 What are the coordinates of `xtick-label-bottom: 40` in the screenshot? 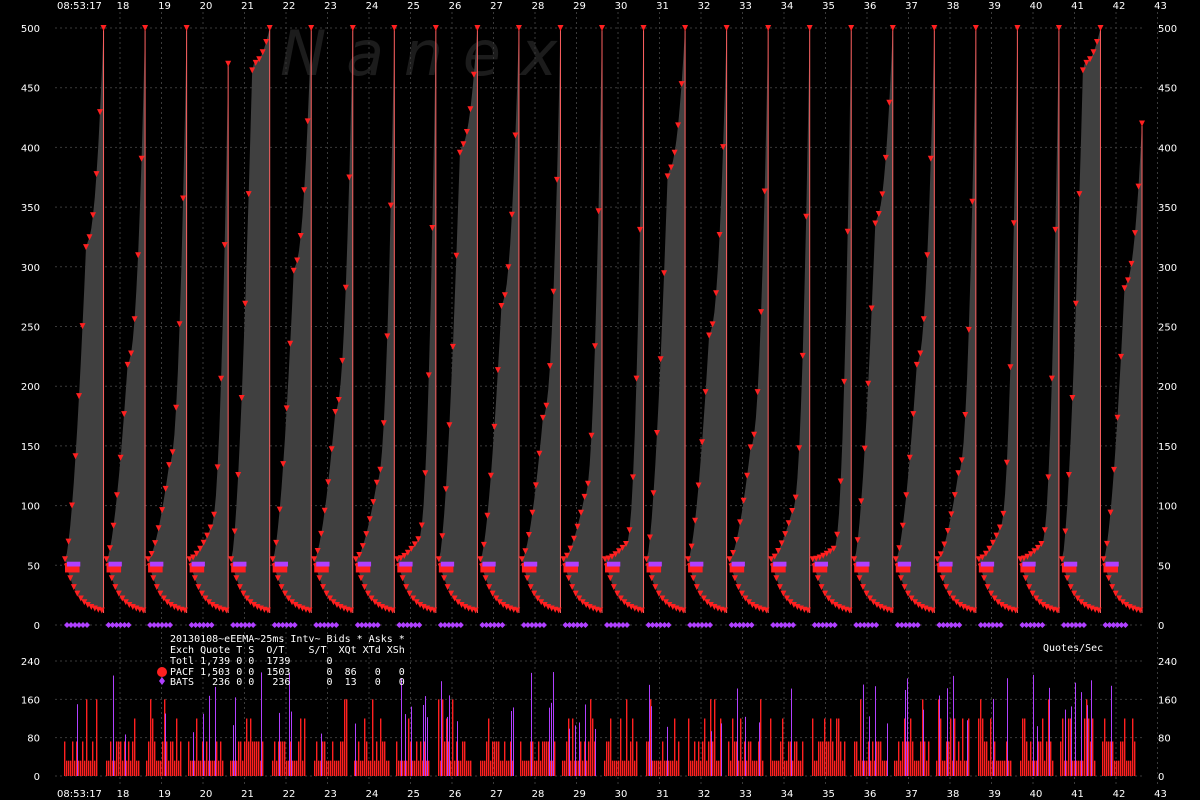 It's located at (1036, 794).